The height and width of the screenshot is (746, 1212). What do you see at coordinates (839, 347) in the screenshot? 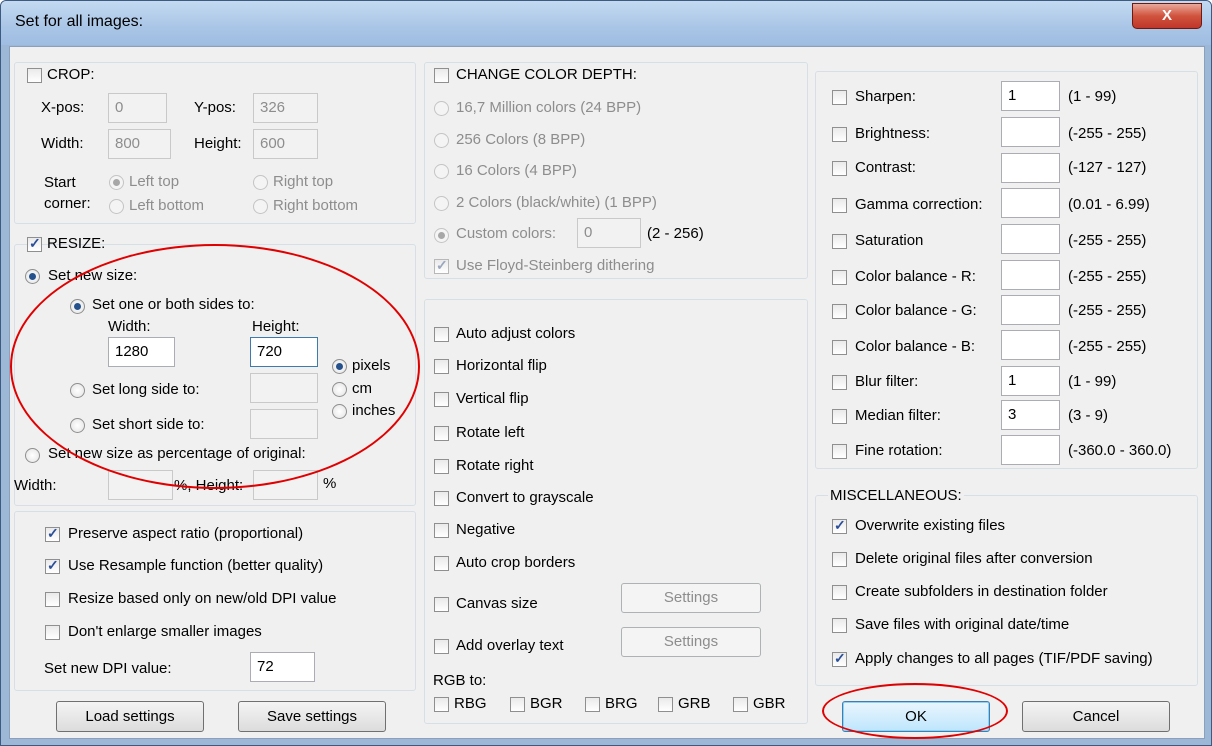
I see `color-balance-b-checkbox` at bounding box center [839, 347].